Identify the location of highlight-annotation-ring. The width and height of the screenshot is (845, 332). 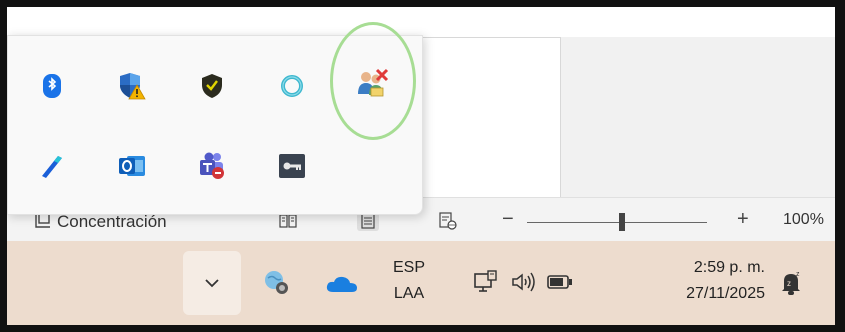
(373, 81).